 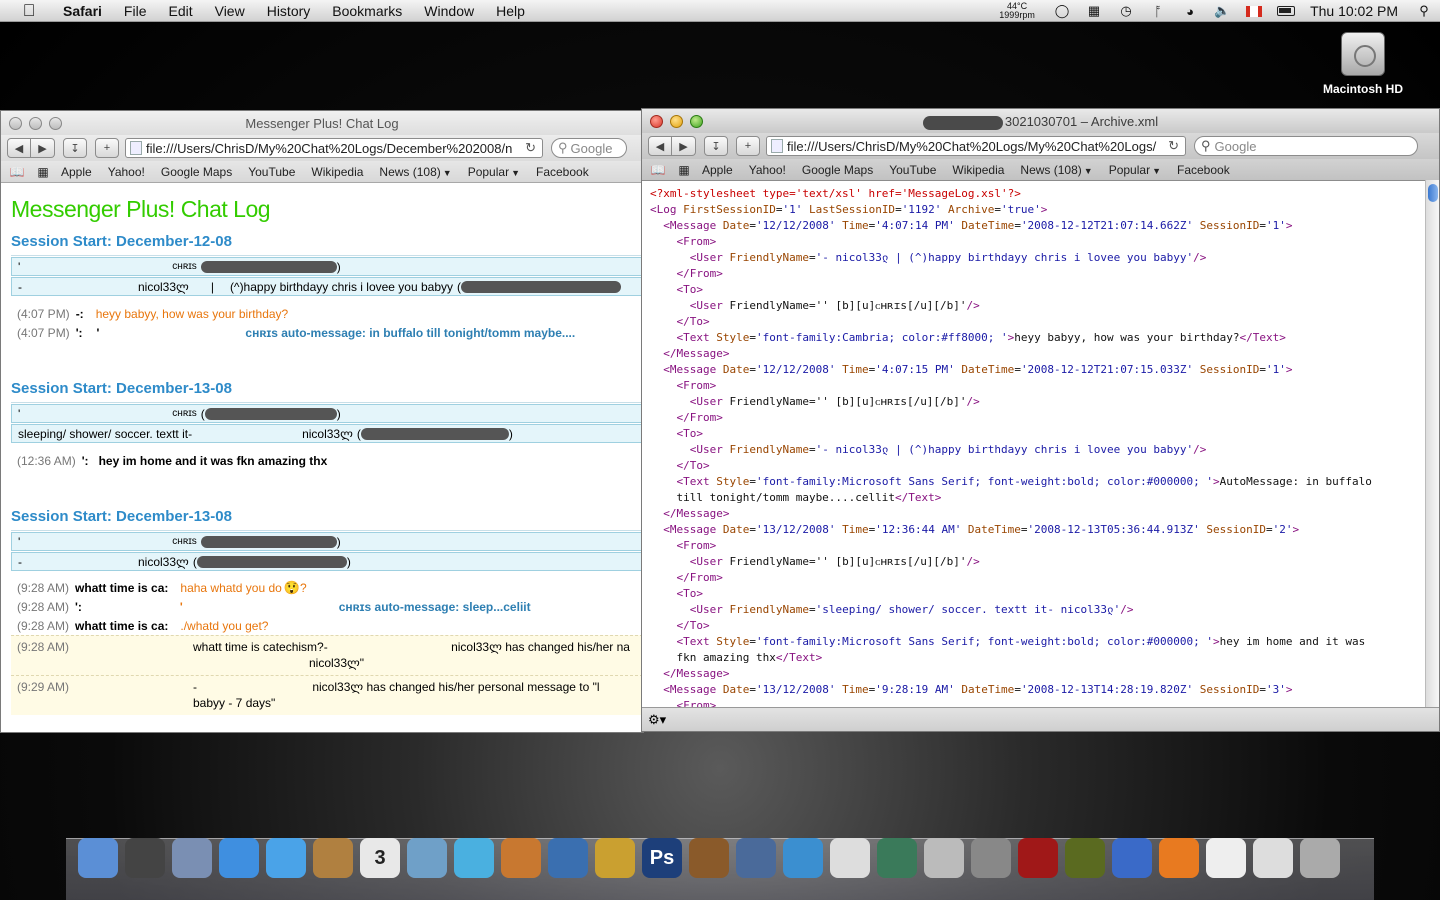 What do you see at coordinates (662, 858) in the screenshot?
I see `photoshop-icon: Ps` at bounding box center [662, 858].